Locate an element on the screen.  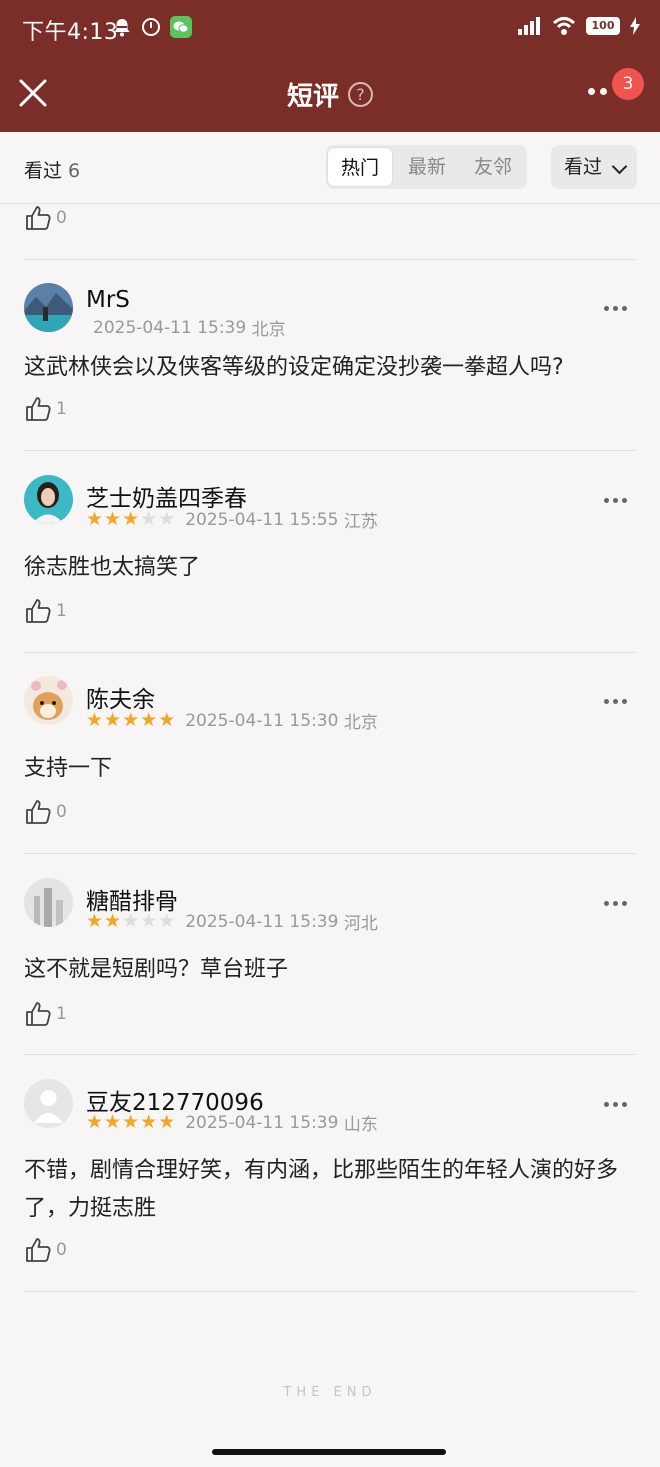
notification-badge: 3 is located at coordinates (628, 84).